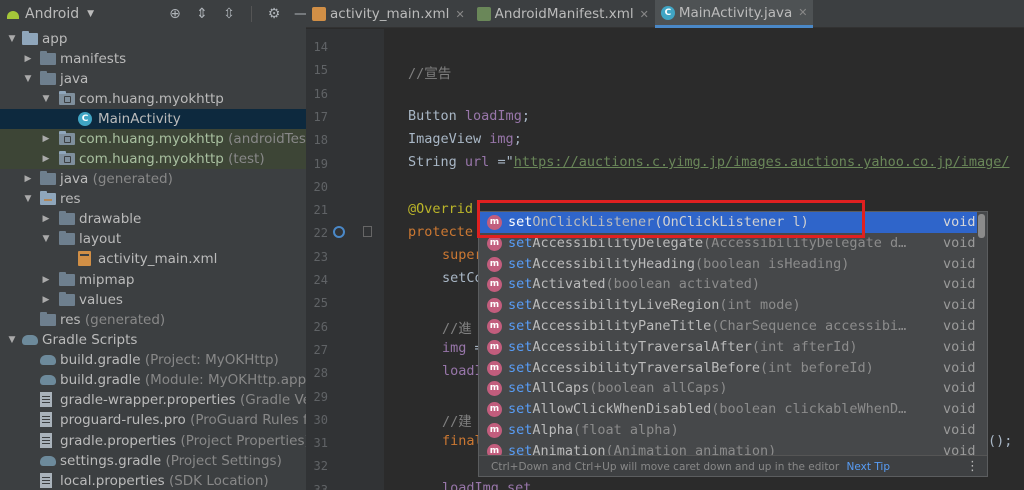 The width and height of the screenshot is (1024, 490). I want to click on tree-item-java-generated: ▶ java (generated), so click(153, 179).